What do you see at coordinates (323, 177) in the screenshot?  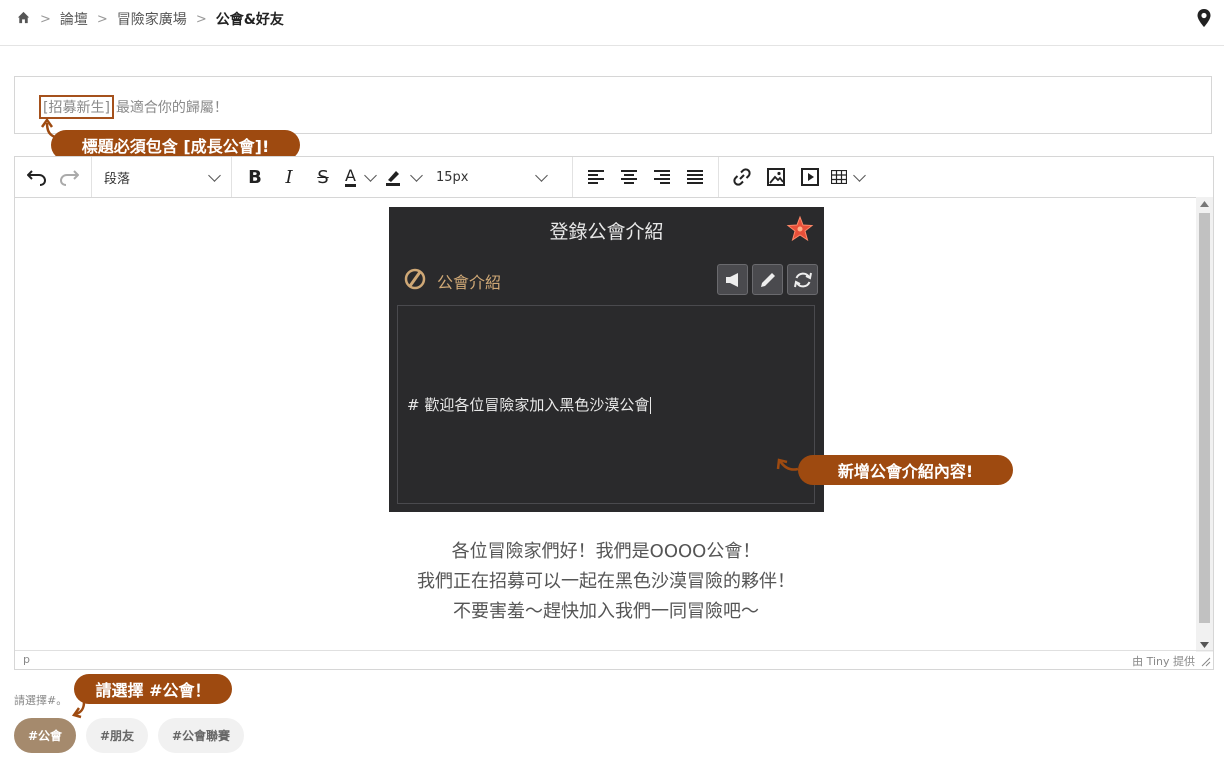 I see `strikethrough-icon: S` at bounding box center [323, 177].